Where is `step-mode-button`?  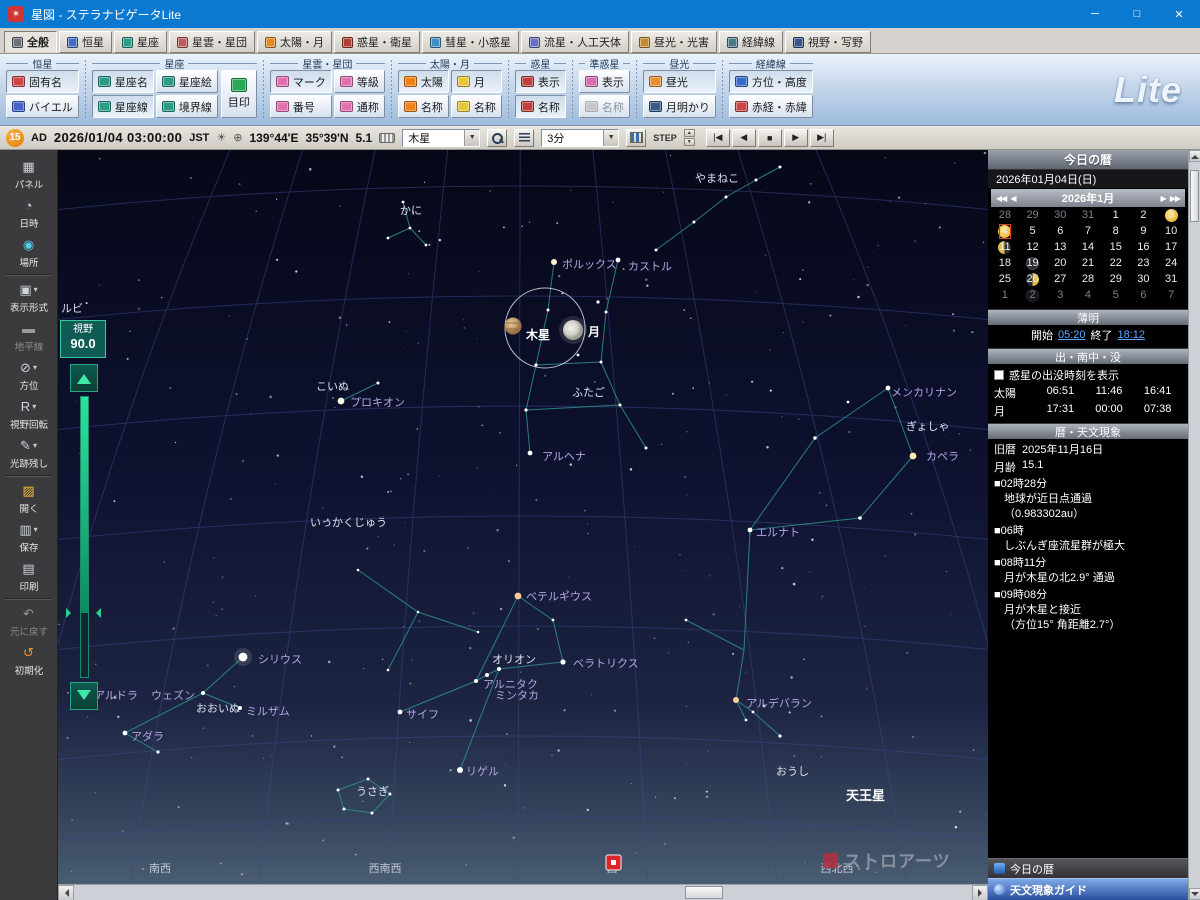 step-mode-button is located at coordinates (636, 137).